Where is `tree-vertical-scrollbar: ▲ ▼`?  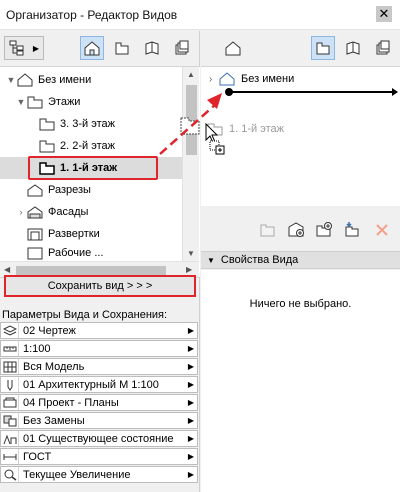
tree-vertical-scrollbar: ▲ ▼ is located at coordinates (190, 164).